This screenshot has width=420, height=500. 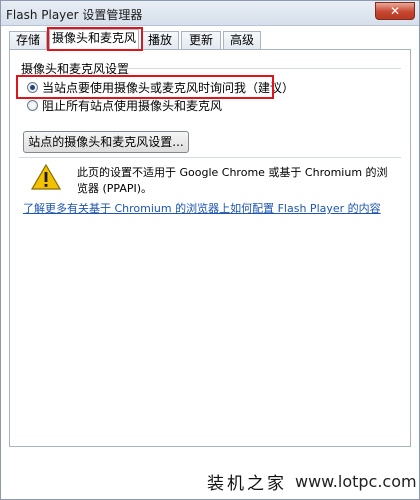 What do you see at coordinates (28, 40) in the screenshot?
I see `tab-storage: 存储` at bounding box center [28, 40].